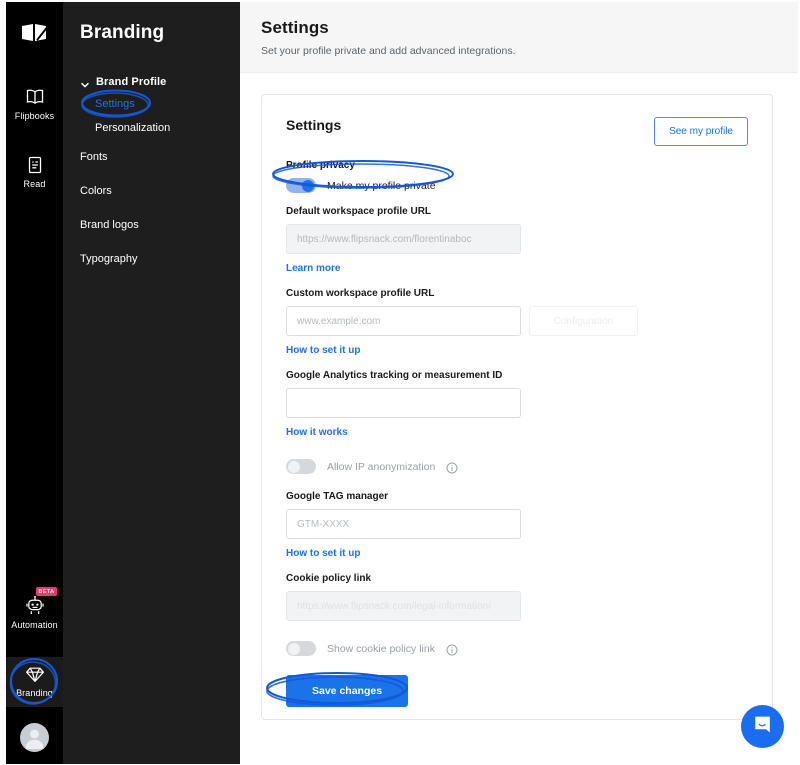 Image resolution: width=800 pixels, height=765 pixels. I want to click on sidebar-item-label: Brand logos, so click(109, 225).